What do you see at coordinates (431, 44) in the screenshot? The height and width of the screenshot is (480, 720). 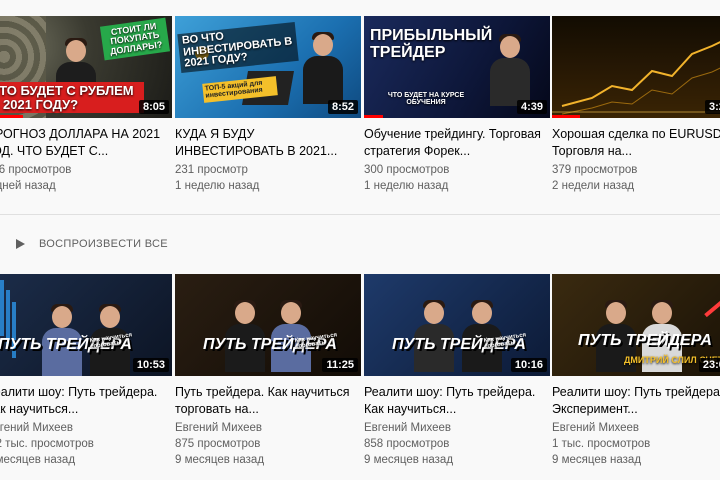 I see `thumbnail-headline: ПРИБЫЛЬНЫЙ ТРЕЙДЕР` at bounding box center [431, 44].